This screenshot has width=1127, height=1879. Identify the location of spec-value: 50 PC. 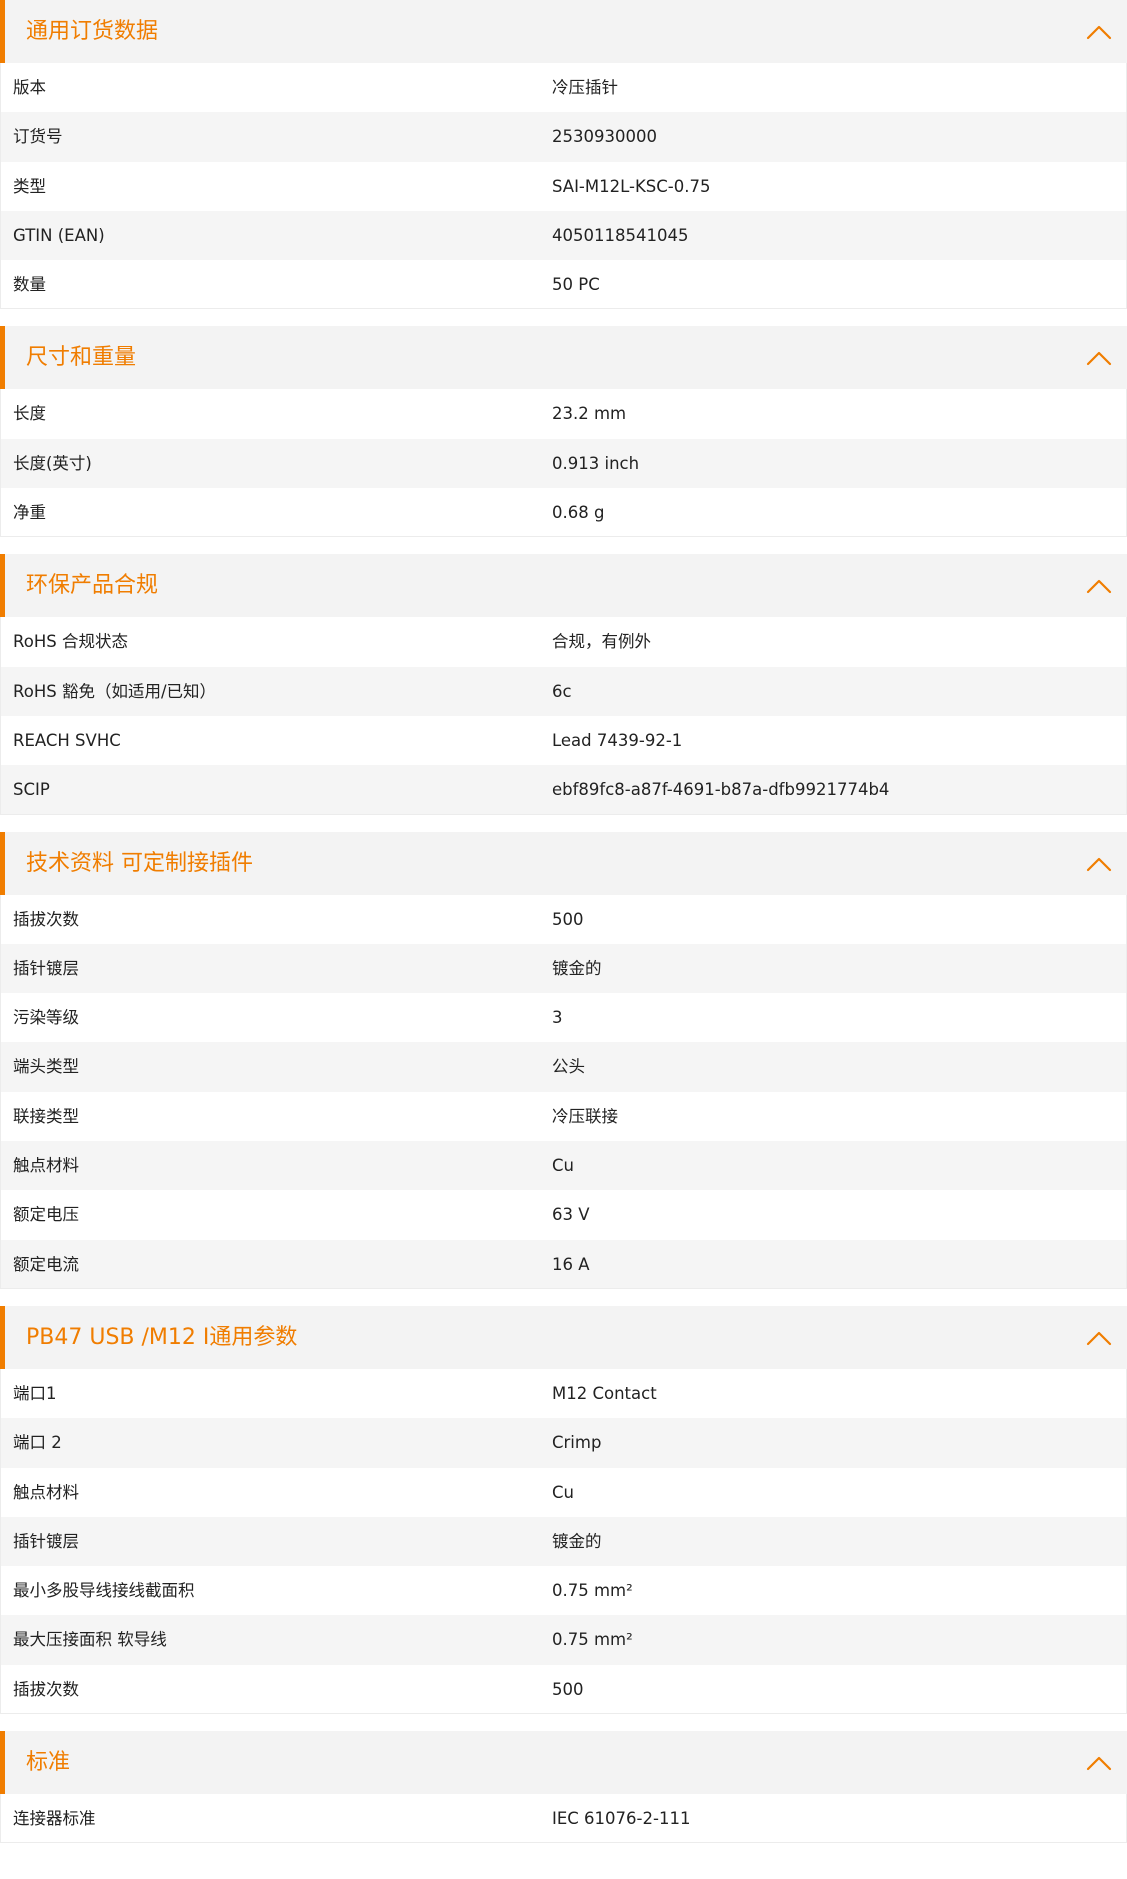
(576, 285).